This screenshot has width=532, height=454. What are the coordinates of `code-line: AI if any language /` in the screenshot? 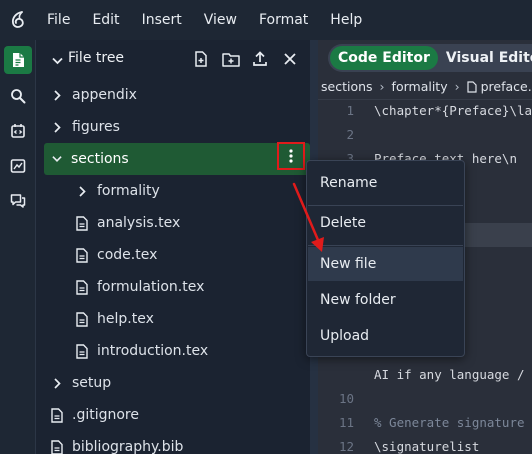 It's located at (425, 379).